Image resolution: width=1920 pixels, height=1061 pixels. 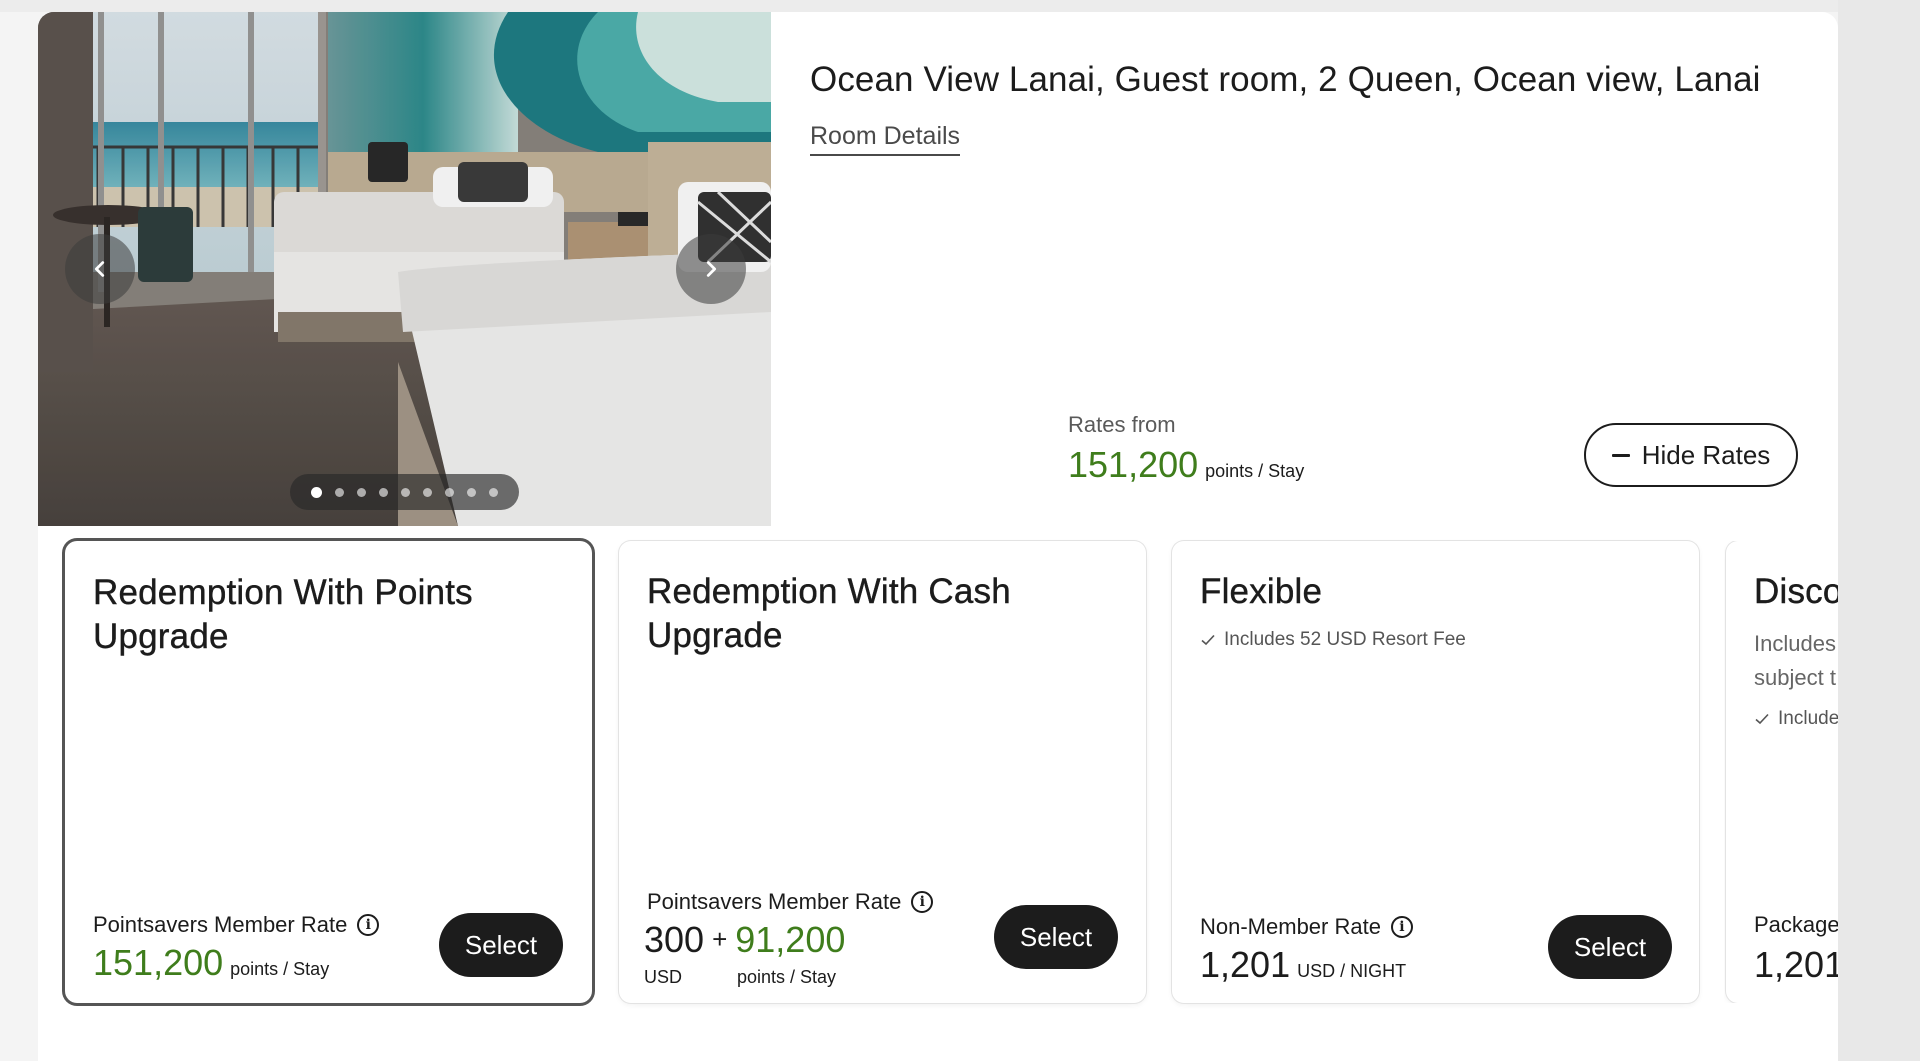 I want to click on chevron-left-icon, so click(x=99, y=269).